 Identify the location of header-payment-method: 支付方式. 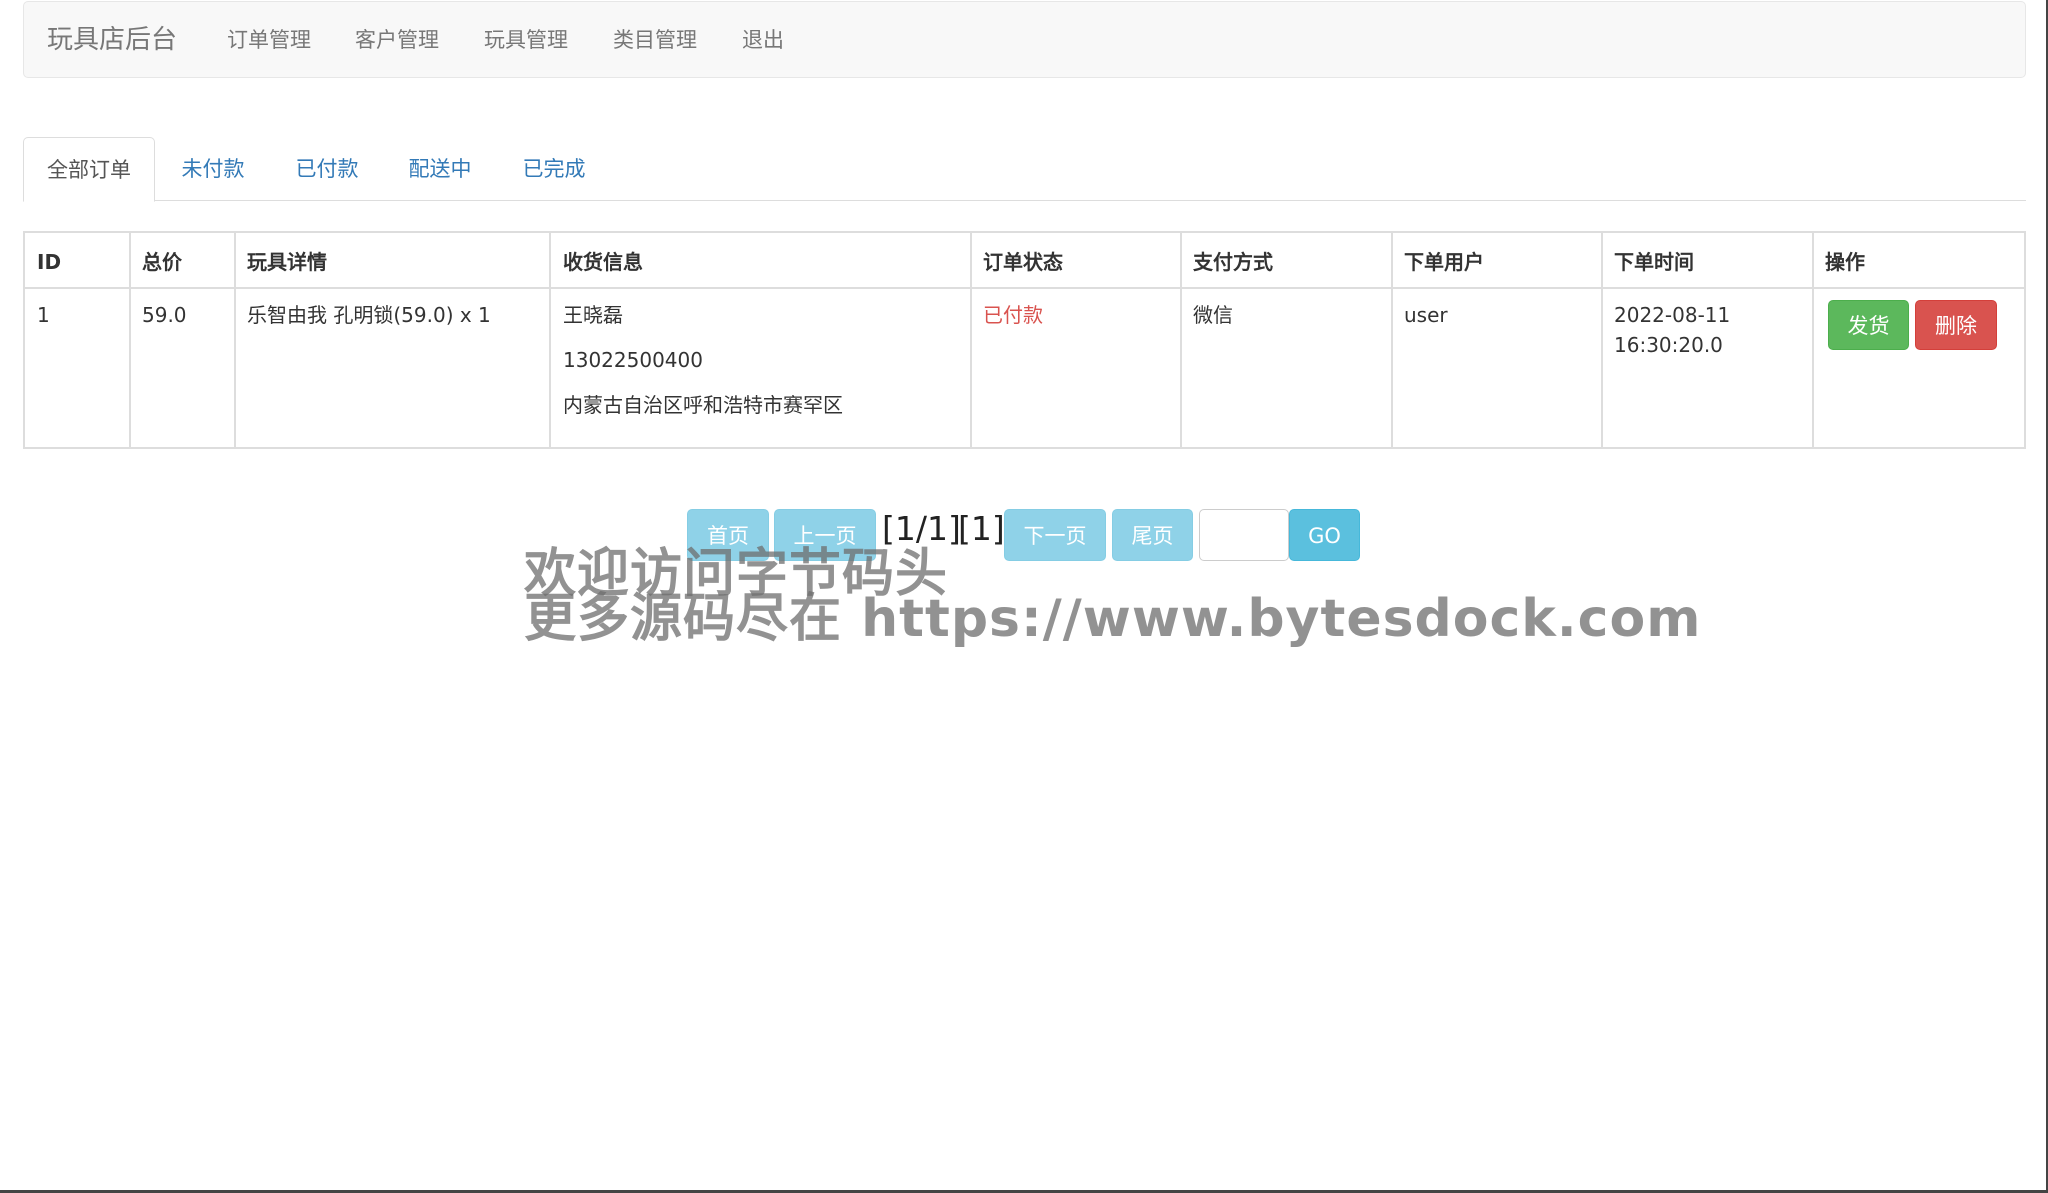
(1233, 262).